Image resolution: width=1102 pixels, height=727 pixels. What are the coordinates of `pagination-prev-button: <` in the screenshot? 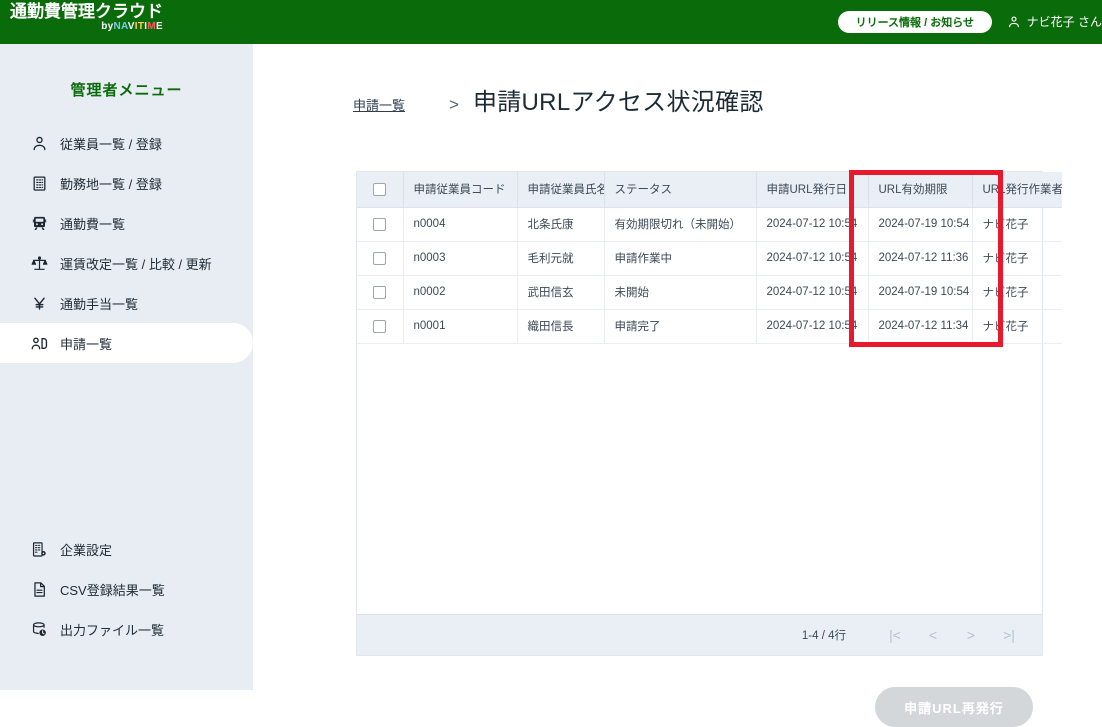 It's located at (933, 635).